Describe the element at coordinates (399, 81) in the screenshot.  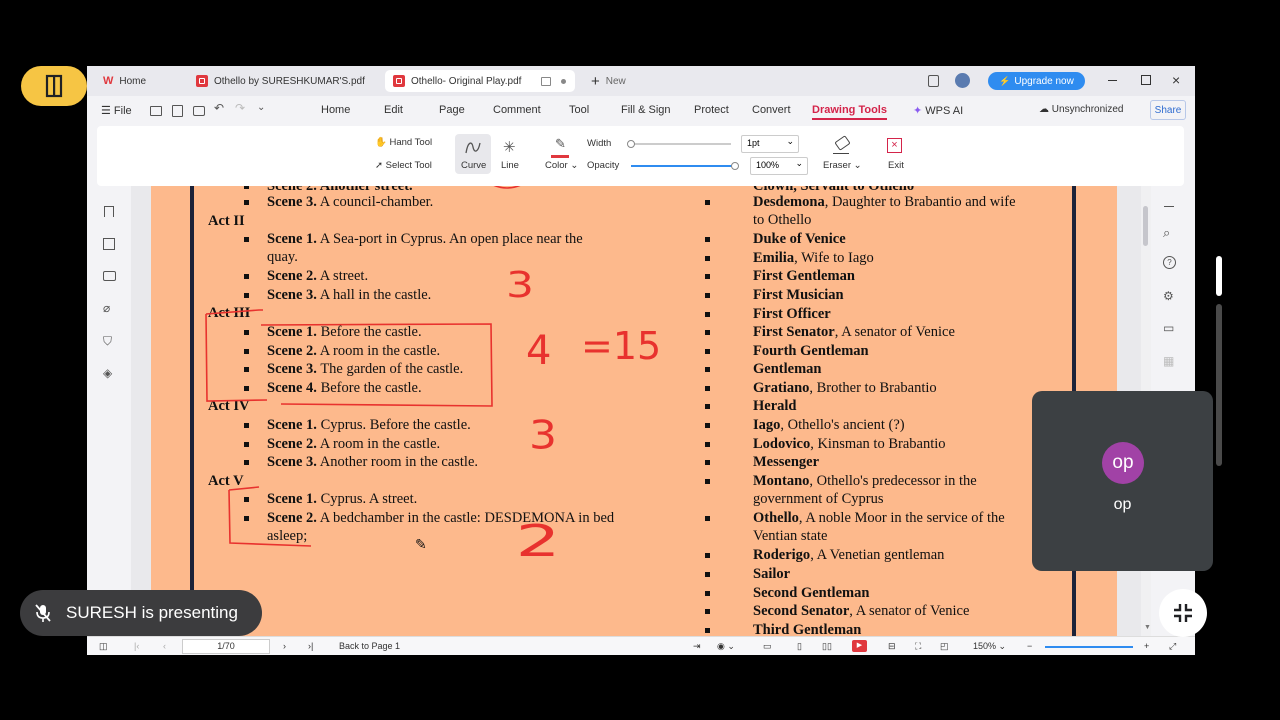
I see `pdf-icon` at that location.